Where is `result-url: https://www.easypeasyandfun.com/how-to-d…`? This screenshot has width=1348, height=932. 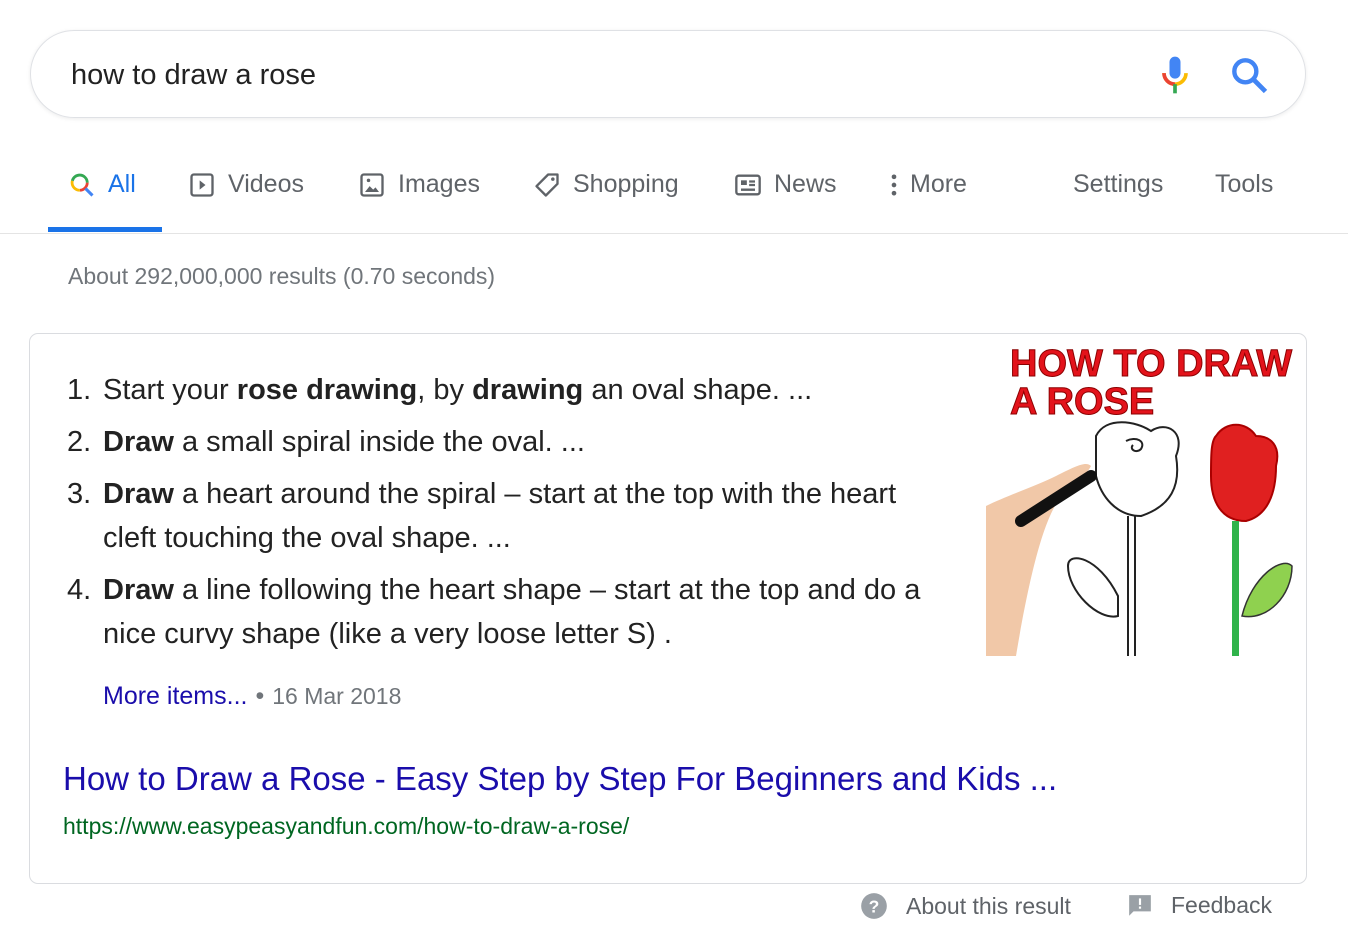 result-url: https://www.easypeasyandfun.com/how-to-d… is located at coordinates (346, 826).